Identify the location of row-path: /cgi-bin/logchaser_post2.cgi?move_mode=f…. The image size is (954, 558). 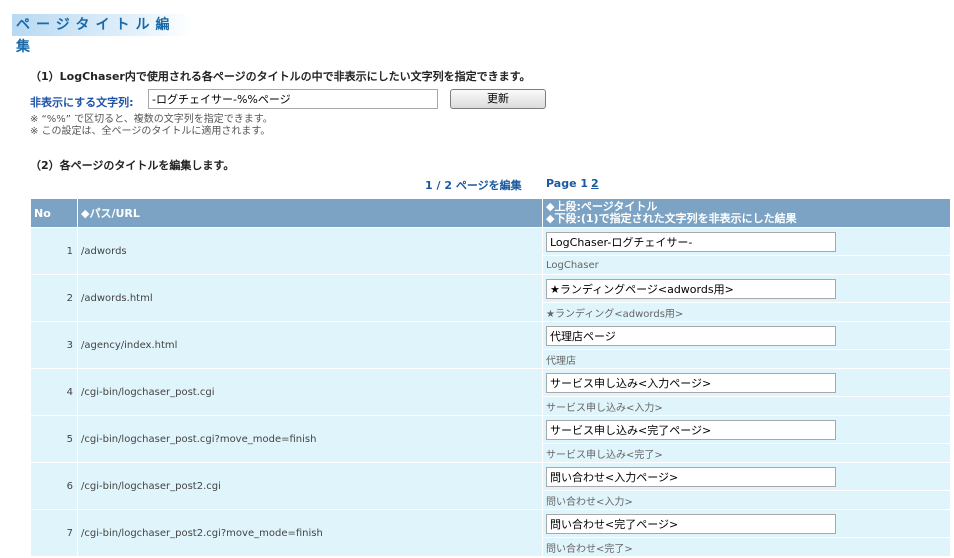
(310, 533).